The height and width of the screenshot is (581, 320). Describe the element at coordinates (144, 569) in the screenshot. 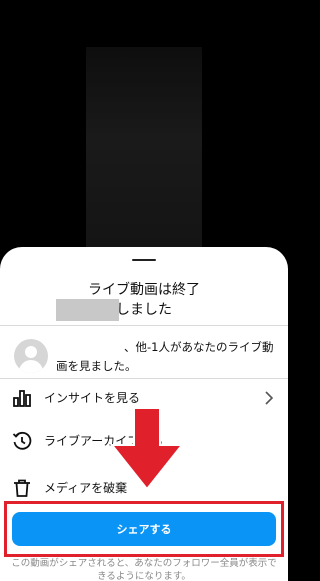

I see `share-footnote: この動画がシェアされると、あなたのフォロワー全員が表示できるようになります。` at that location.